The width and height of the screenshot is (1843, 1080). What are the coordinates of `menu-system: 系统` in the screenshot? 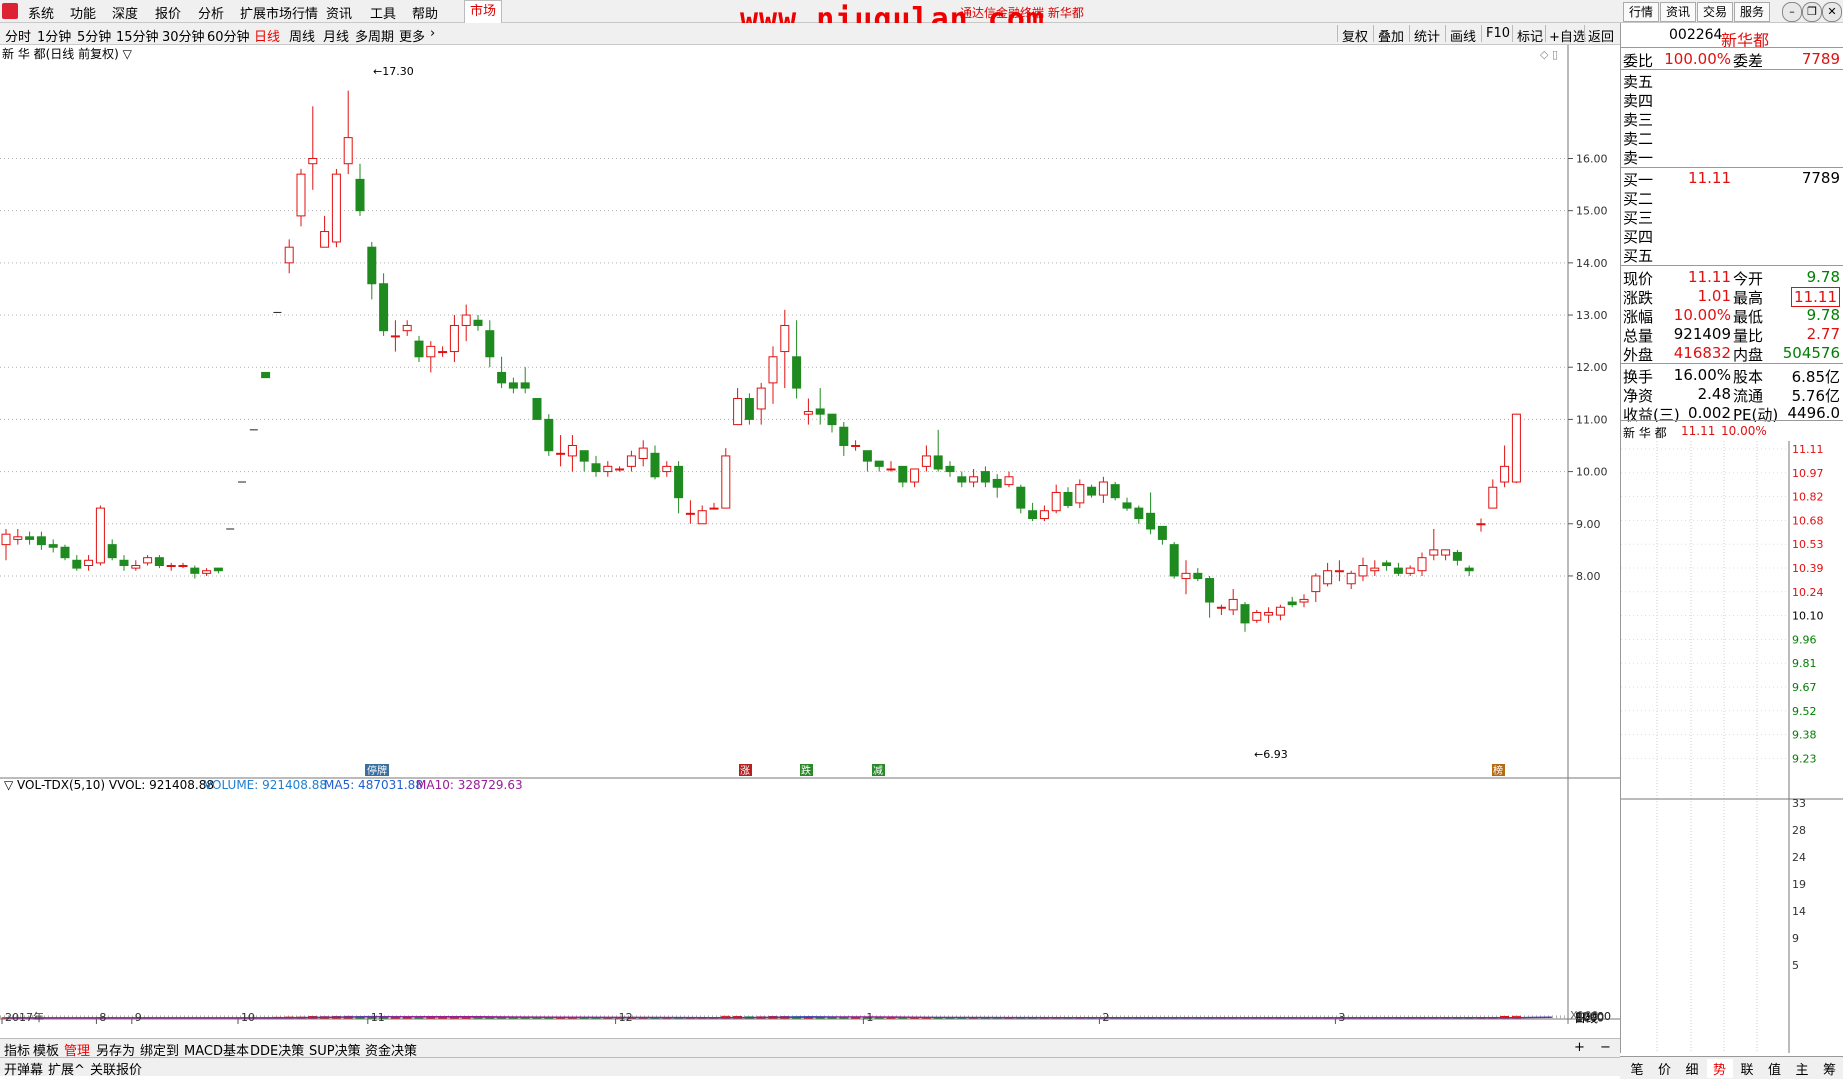 It's located at (41, 12).